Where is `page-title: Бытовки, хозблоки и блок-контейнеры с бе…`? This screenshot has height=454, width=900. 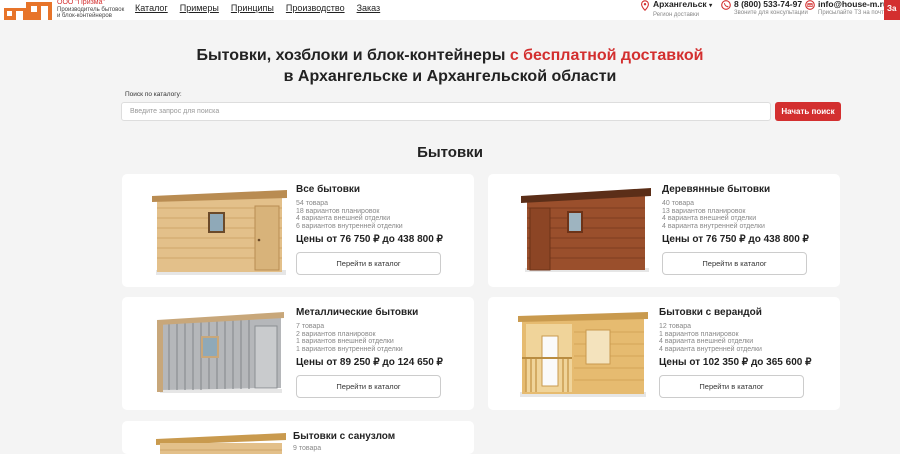 page-title: Бытовки, хозблоки и блок-контейнеры с бе… is located at coordinates (450, 66).